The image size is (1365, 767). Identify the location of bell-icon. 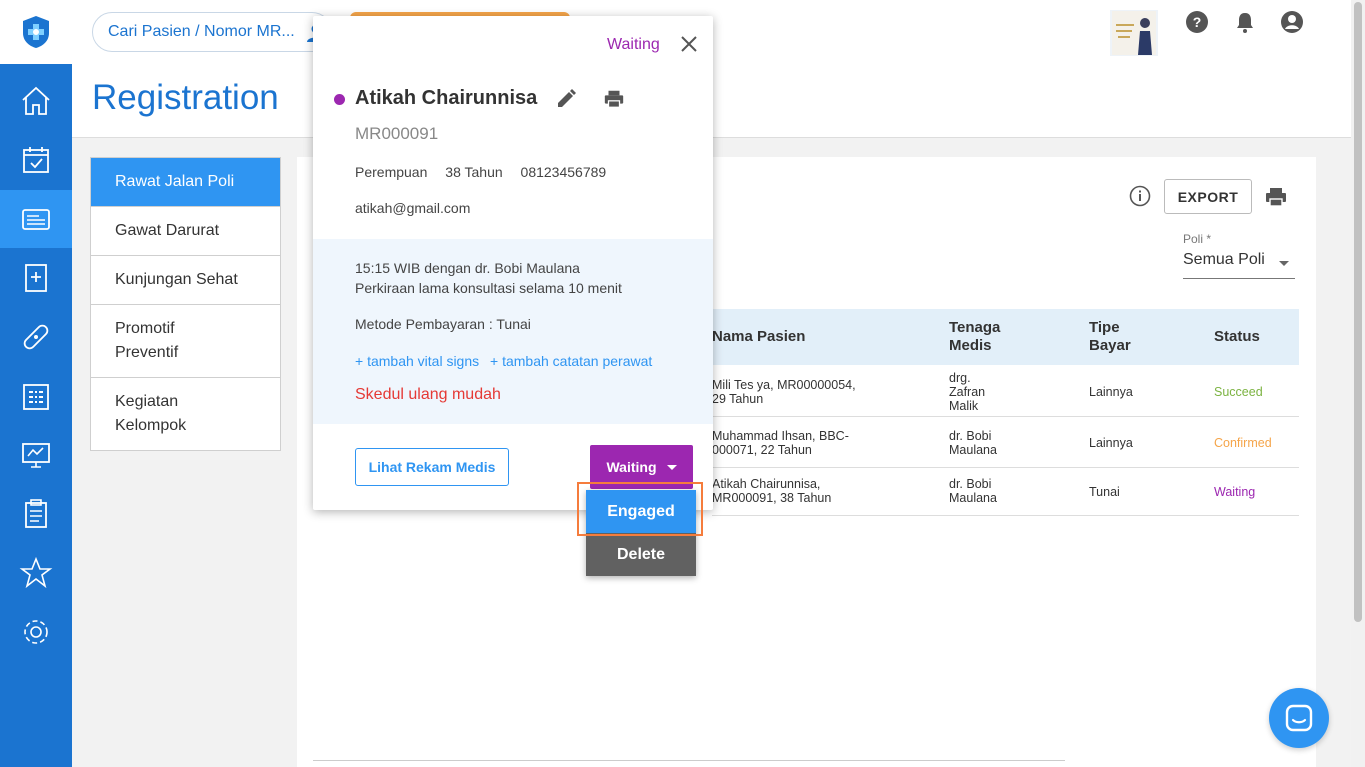
(1245, 23).